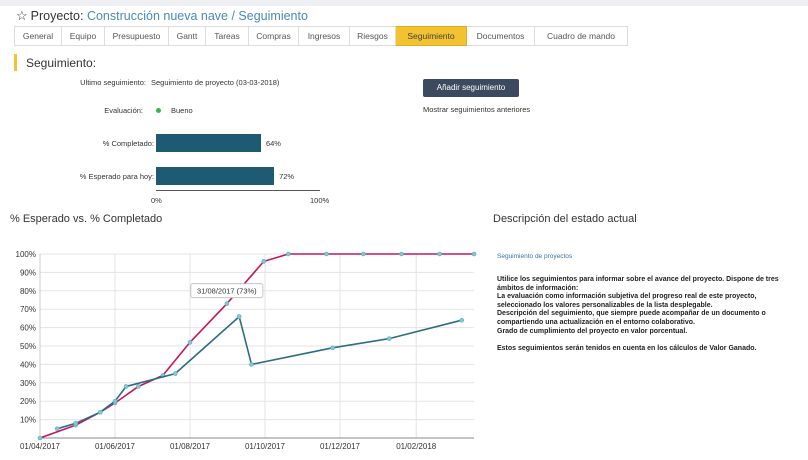 Image resolution: width=808 pixels, height=460 pixels. Describe the element at coordinates (320, 200) in the screenshot. I see `progress-axis-max: 100%` at that location.